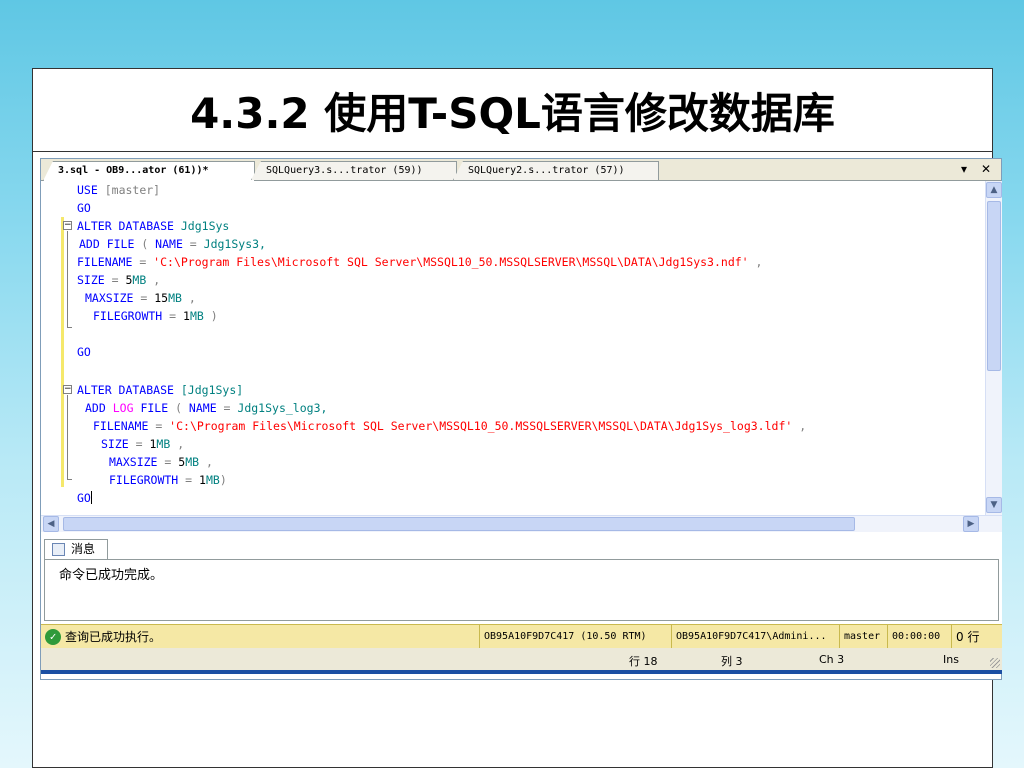 This screenshot has height=768, width=1024. I want to click on code-line-6: SIZE = 5MB ,, so click(119, 280).